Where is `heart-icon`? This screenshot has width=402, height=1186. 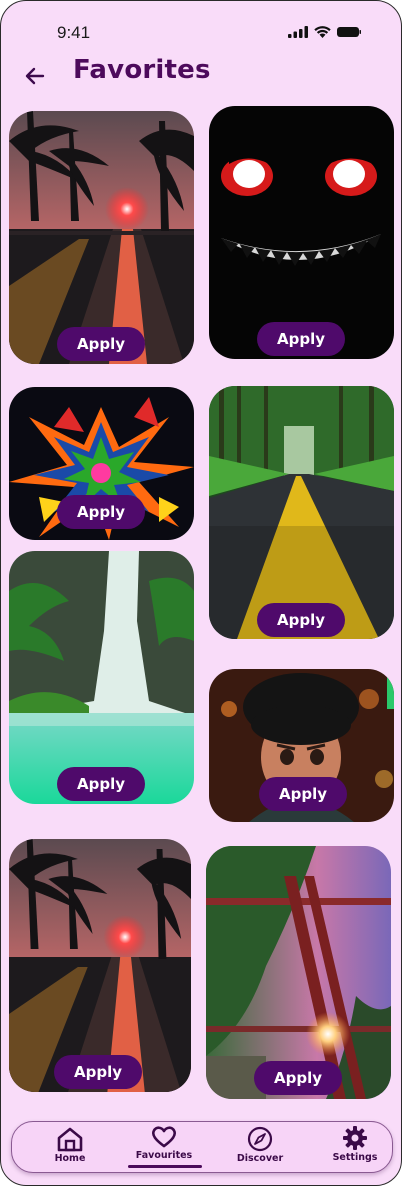
heart-icon is located at coordinates (164, 1137).